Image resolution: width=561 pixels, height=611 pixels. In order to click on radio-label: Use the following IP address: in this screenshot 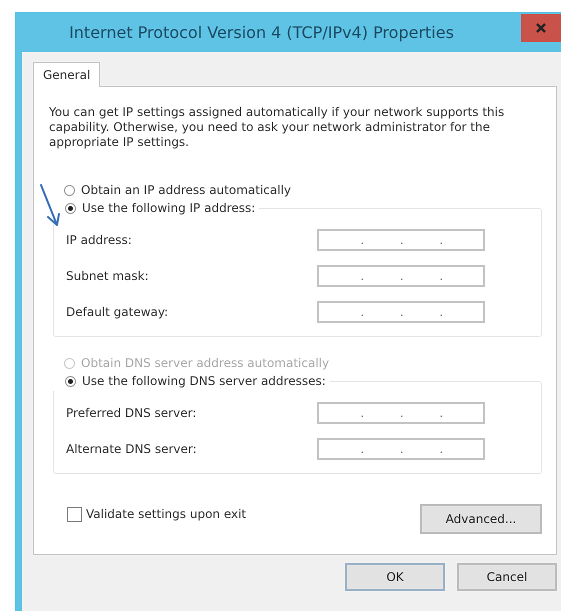, I will do `click(169, 208)`.